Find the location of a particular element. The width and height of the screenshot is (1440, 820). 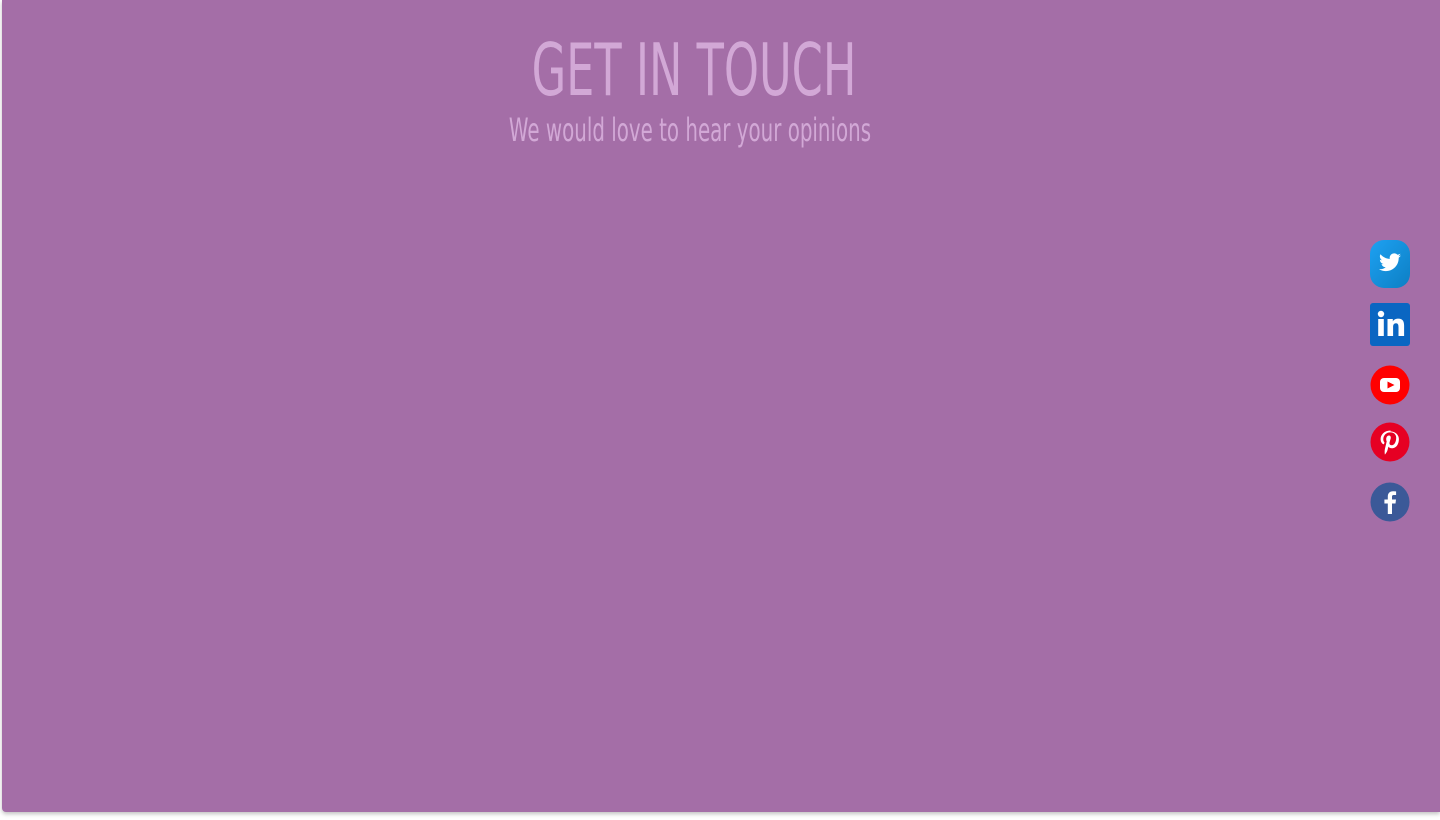

facebook-link is located at coordinates (1390, 502).